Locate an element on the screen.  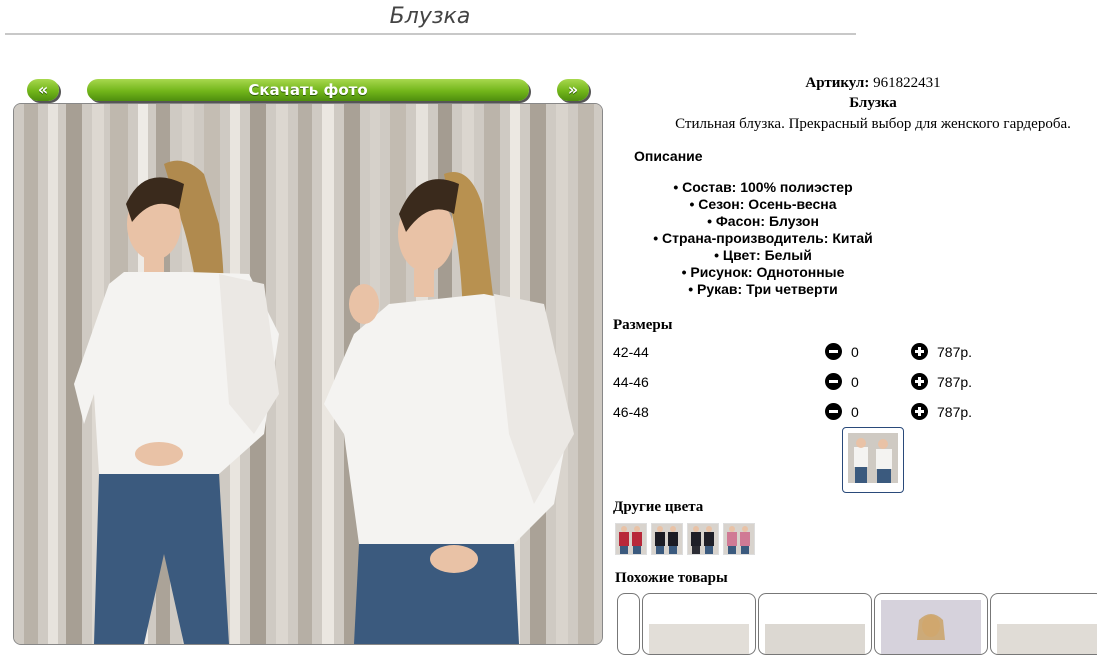
photo-thumbnail is located at coordinates (873, 460).